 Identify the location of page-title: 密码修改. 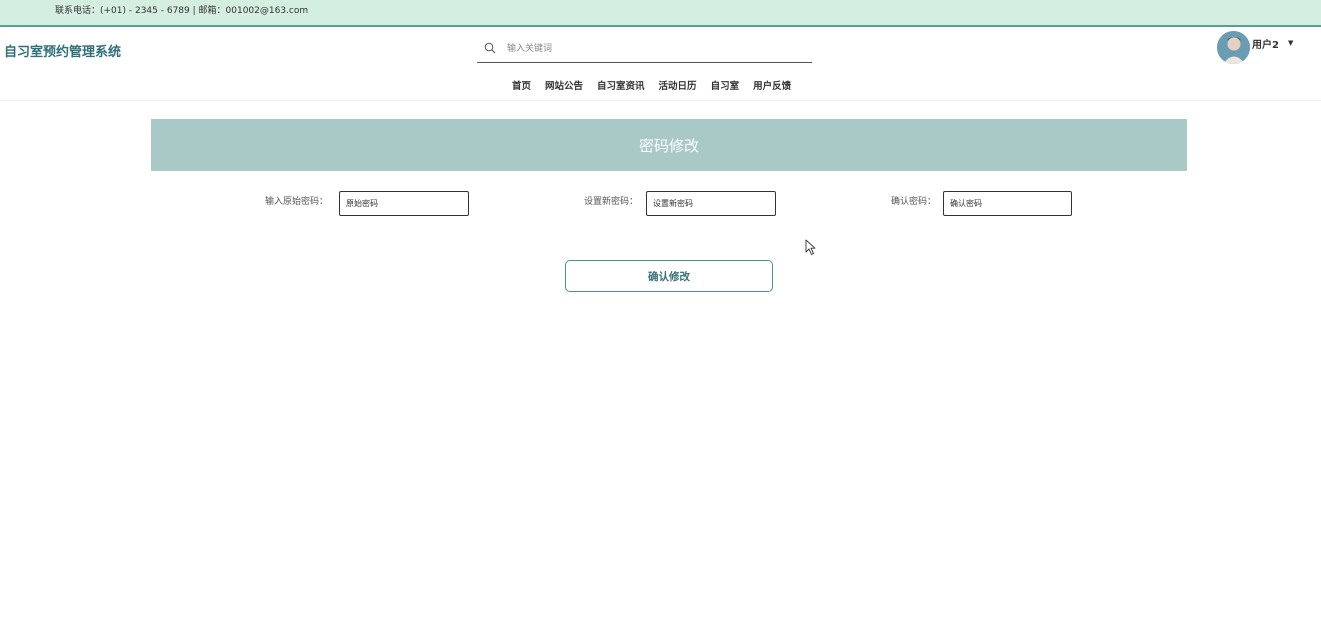
(668, 145).